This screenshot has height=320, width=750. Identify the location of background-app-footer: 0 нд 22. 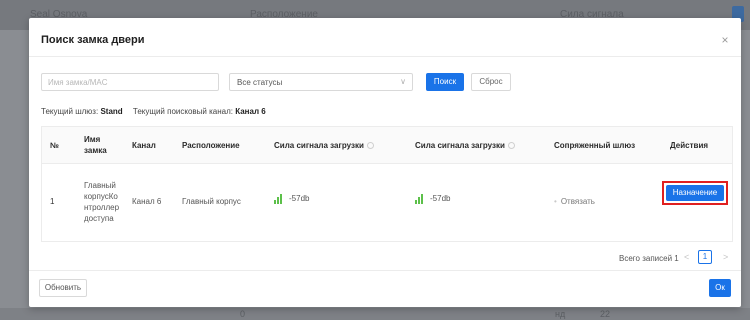
(375, 314).